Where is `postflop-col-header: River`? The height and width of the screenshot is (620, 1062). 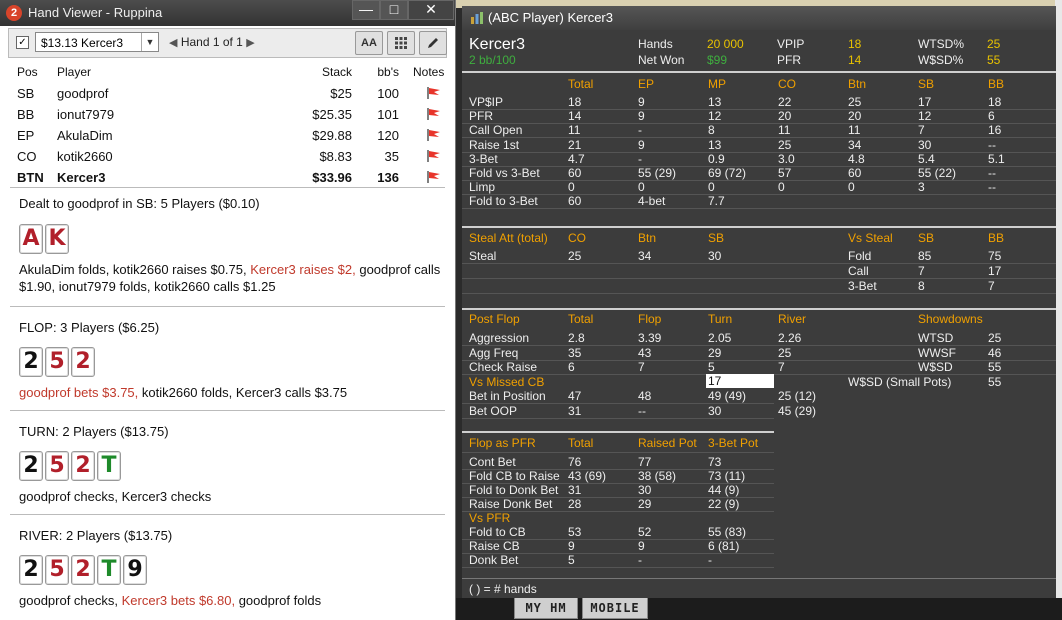
postflop-col-header: River is located at coordinates (792, 319).